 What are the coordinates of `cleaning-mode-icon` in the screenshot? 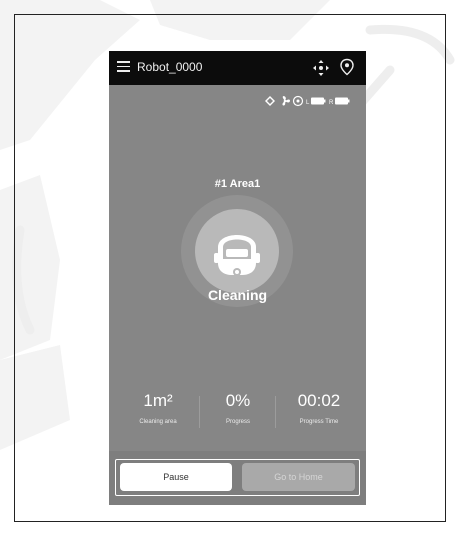 It's located at (298, 101).